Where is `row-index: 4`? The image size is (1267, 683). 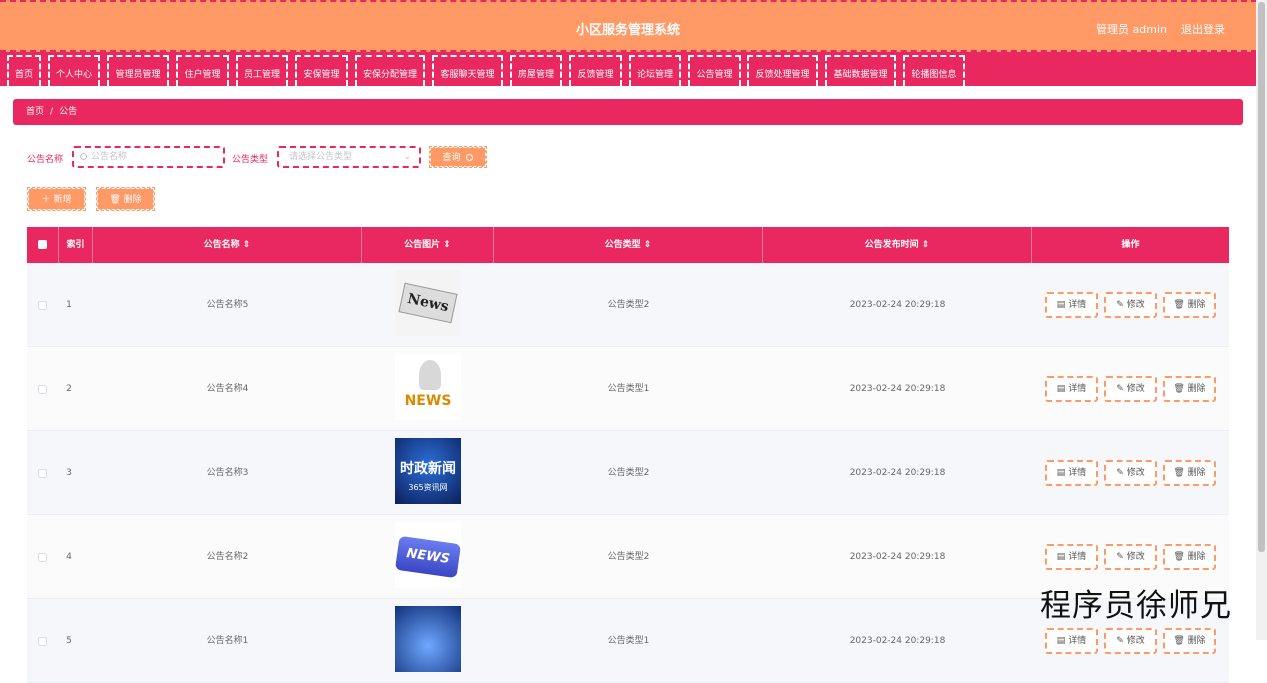 row-index: 4 is located at coordinates (69, 557).